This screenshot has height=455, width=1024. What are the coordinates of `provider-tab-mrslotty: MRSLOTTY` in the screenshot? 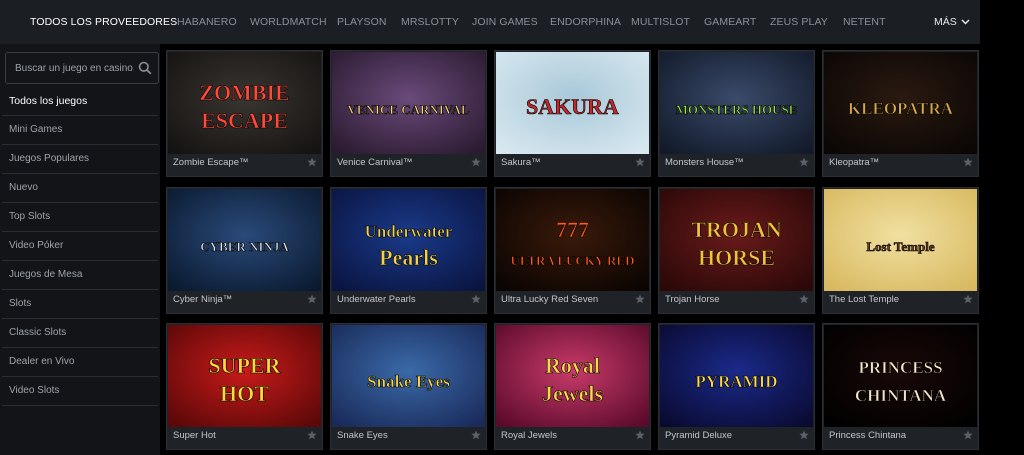 It's located at (430, 22).